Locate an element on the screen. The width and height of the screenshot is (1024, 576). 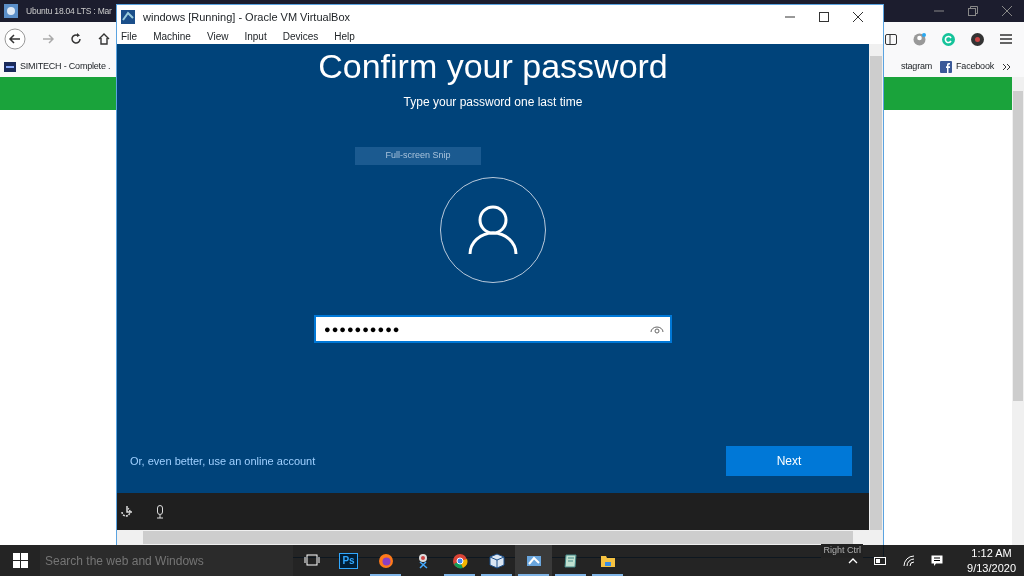
wifi-icon is located at coordinates (909, 560).